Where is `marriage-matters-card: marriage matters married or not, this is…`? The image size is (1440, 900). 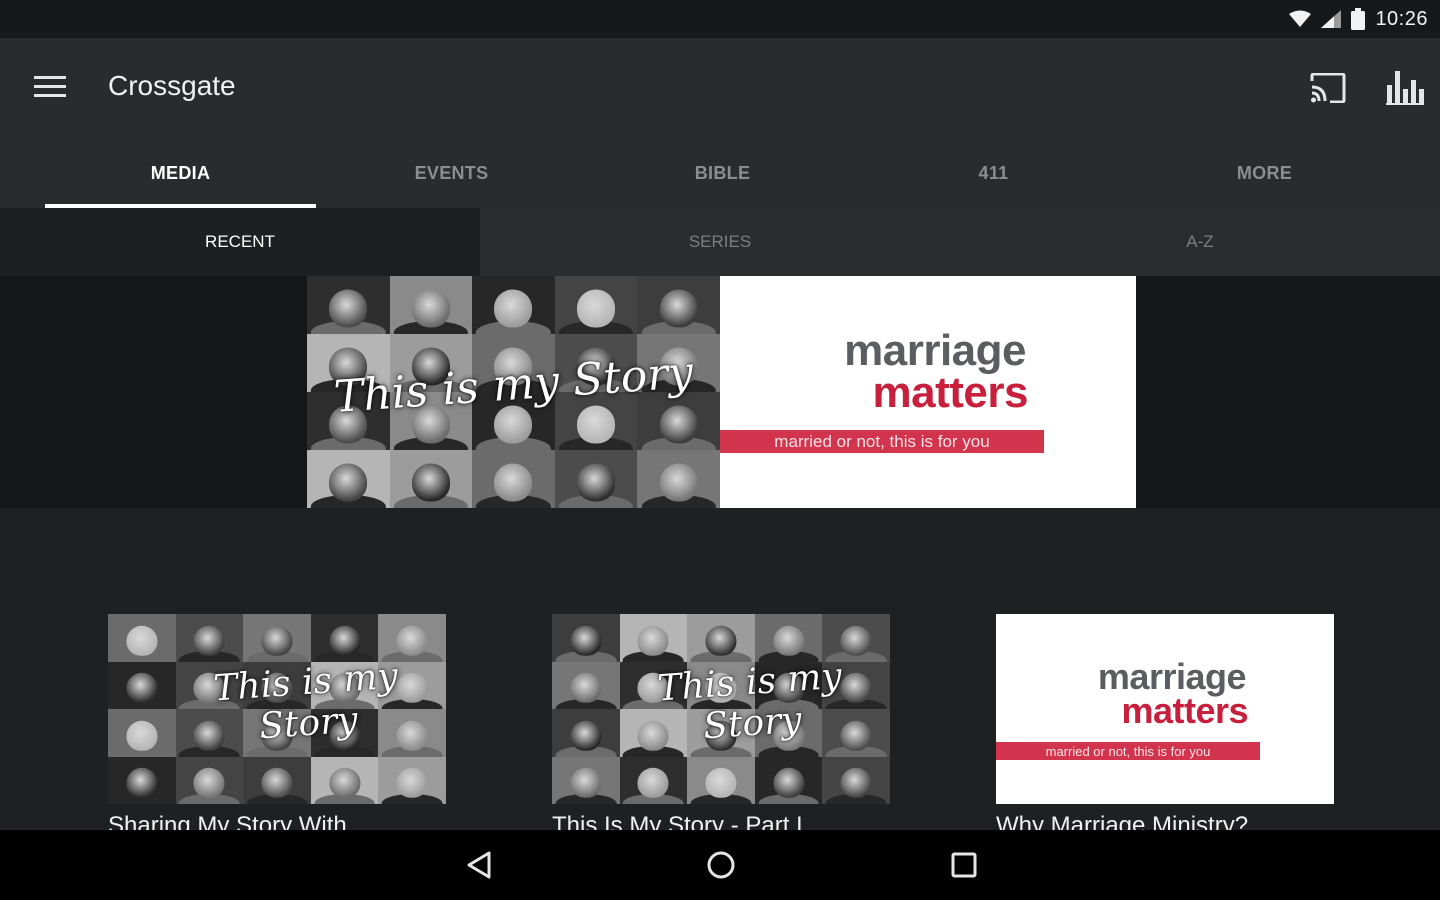
marriage-matters-card: marriage matters married or not, this is… is located at coordinates (1165, 709).